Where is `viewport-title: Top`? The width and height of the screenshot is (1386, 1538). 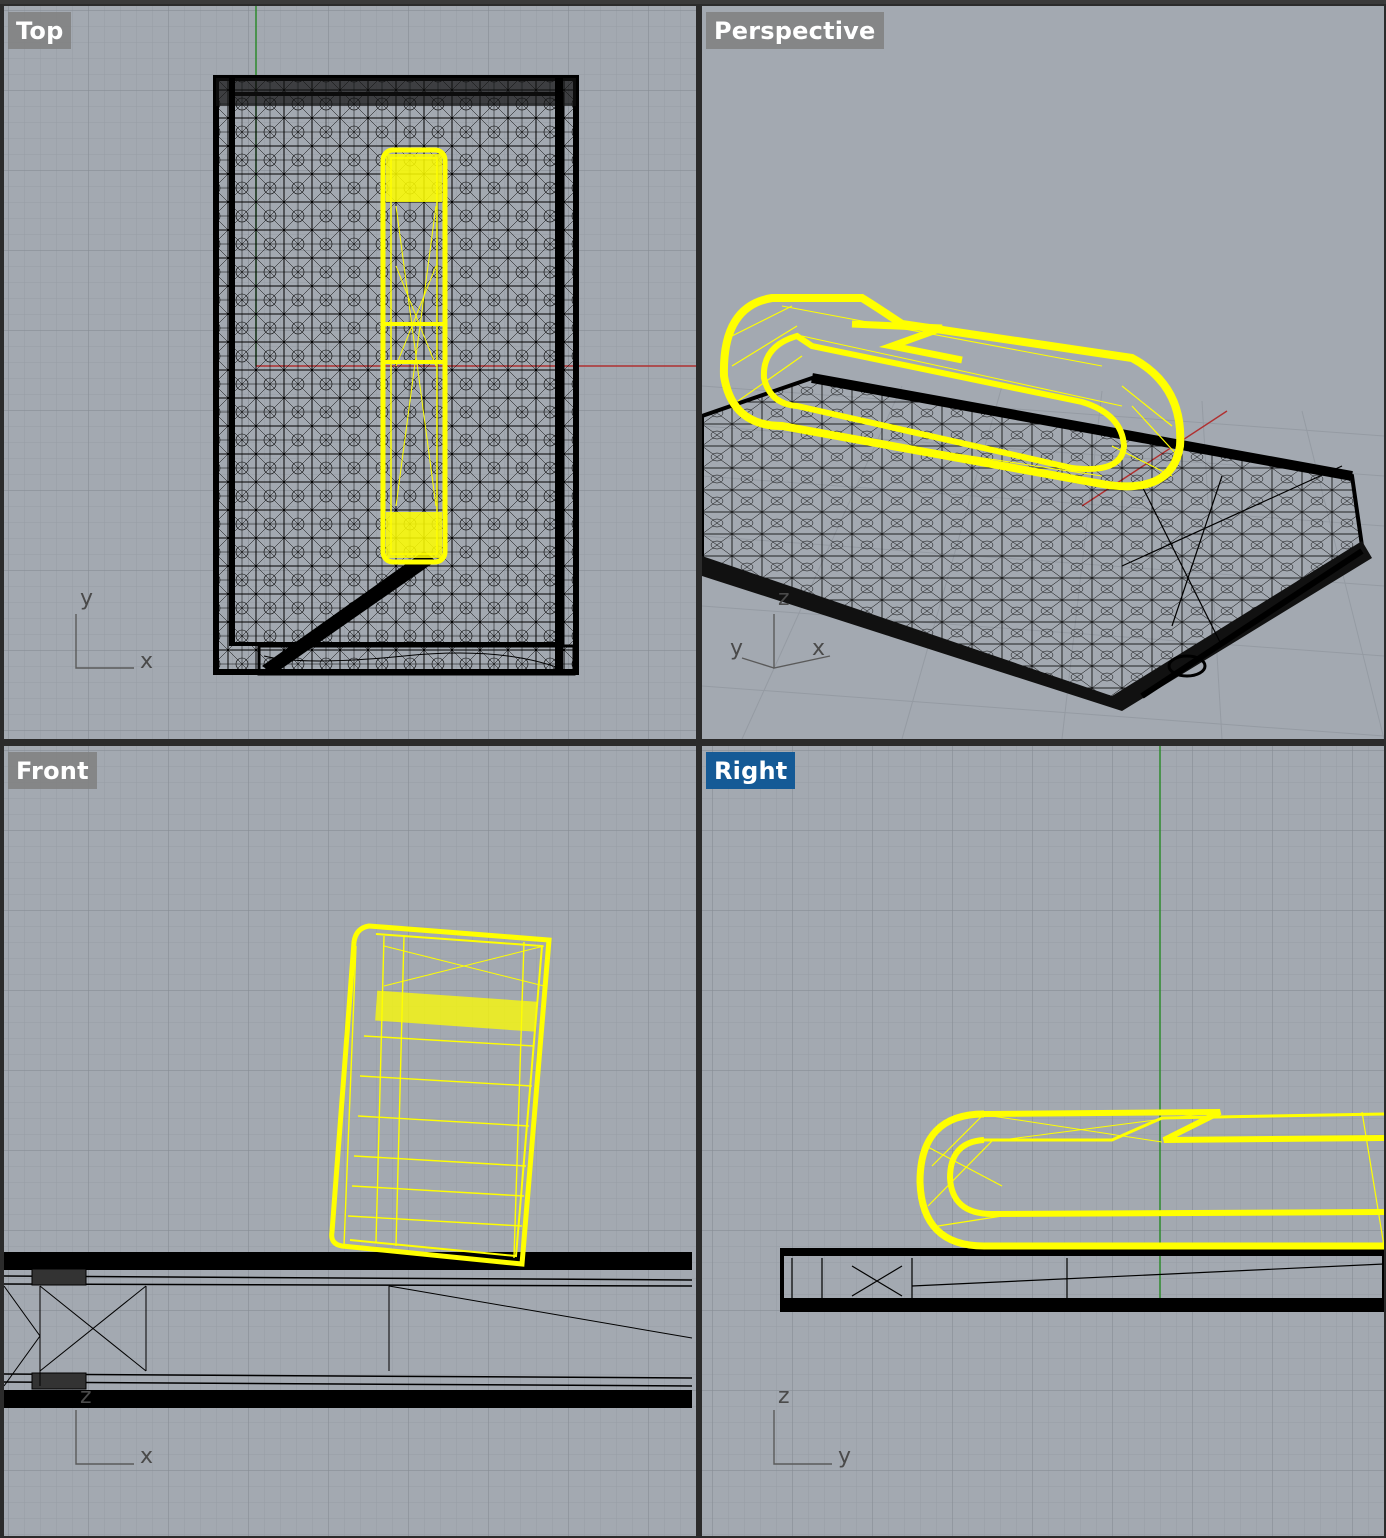
viewport-title: Top is located at coordinates (40, 30).